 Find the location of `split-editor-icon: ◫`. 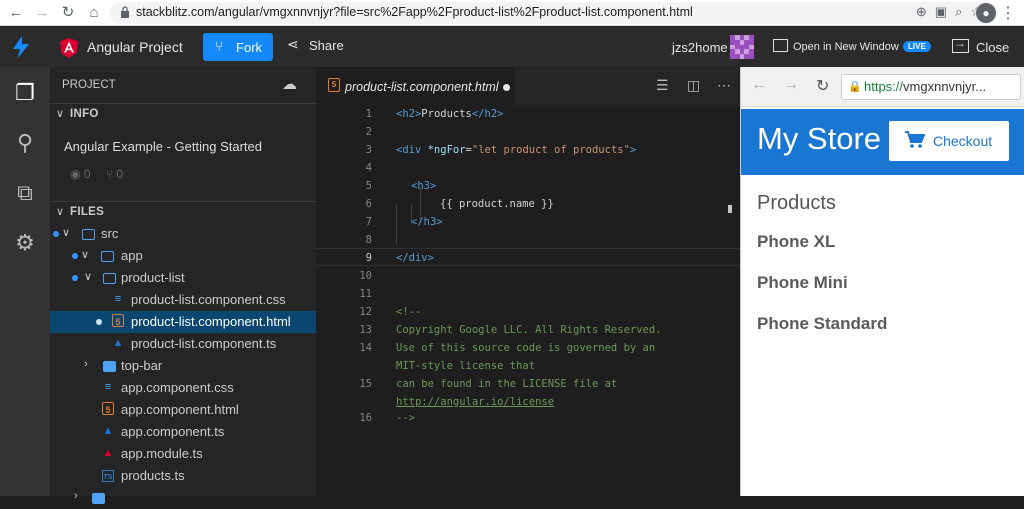

split-editor-icon: ◫ is located at coordinates (693, 85).